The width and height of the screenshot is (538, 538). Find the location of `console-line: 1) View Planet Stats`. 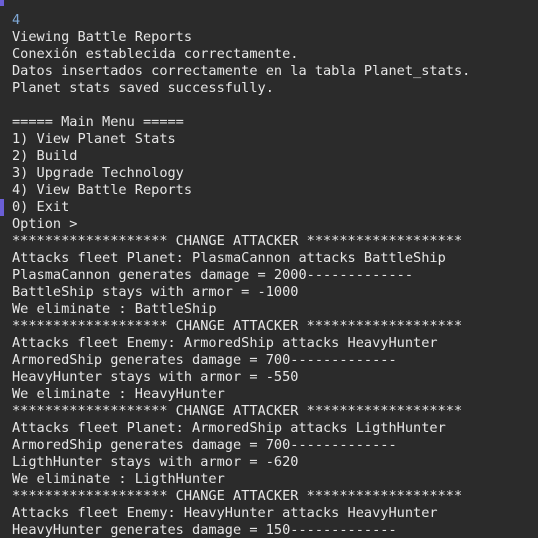

console-line: 1) View Planet Stats is located at coordinates (94, 139).